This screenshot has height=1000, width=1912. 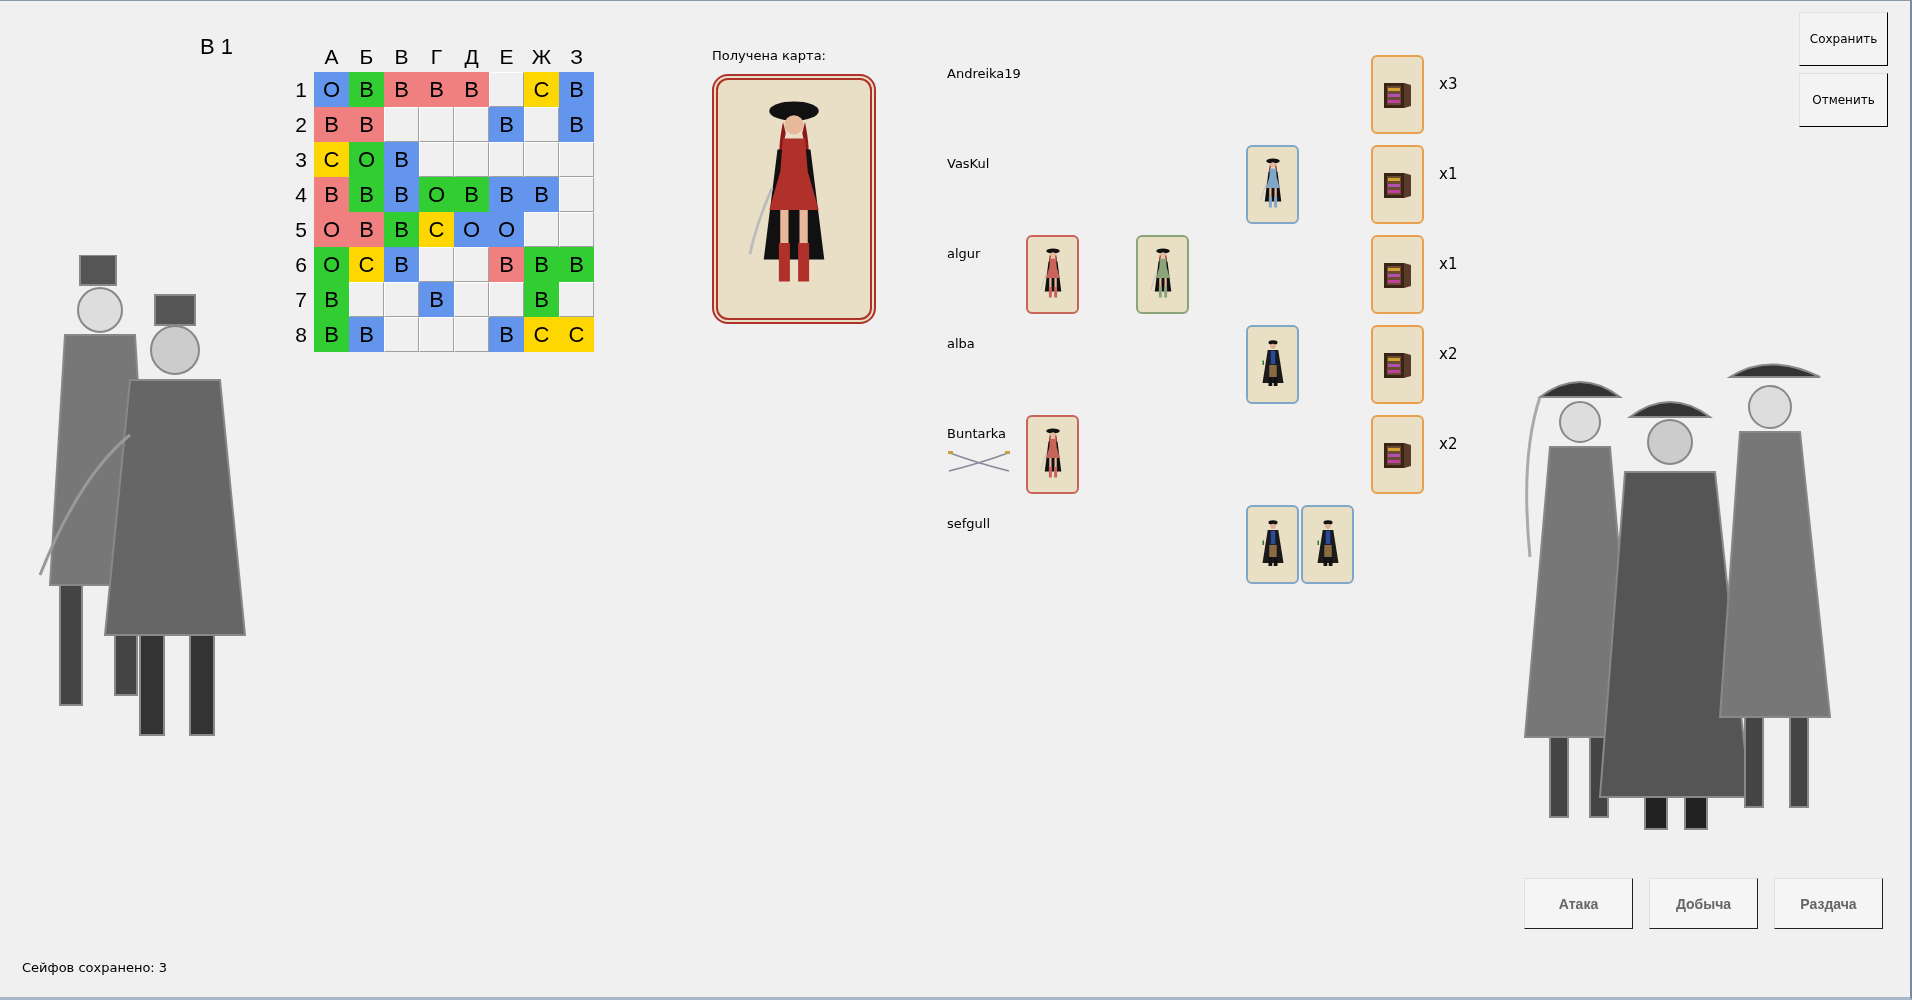 What do you see at coordinates (1578, 903) in the screenshot?
I see `action-button: Атака` at bounding box center [1578, 903].